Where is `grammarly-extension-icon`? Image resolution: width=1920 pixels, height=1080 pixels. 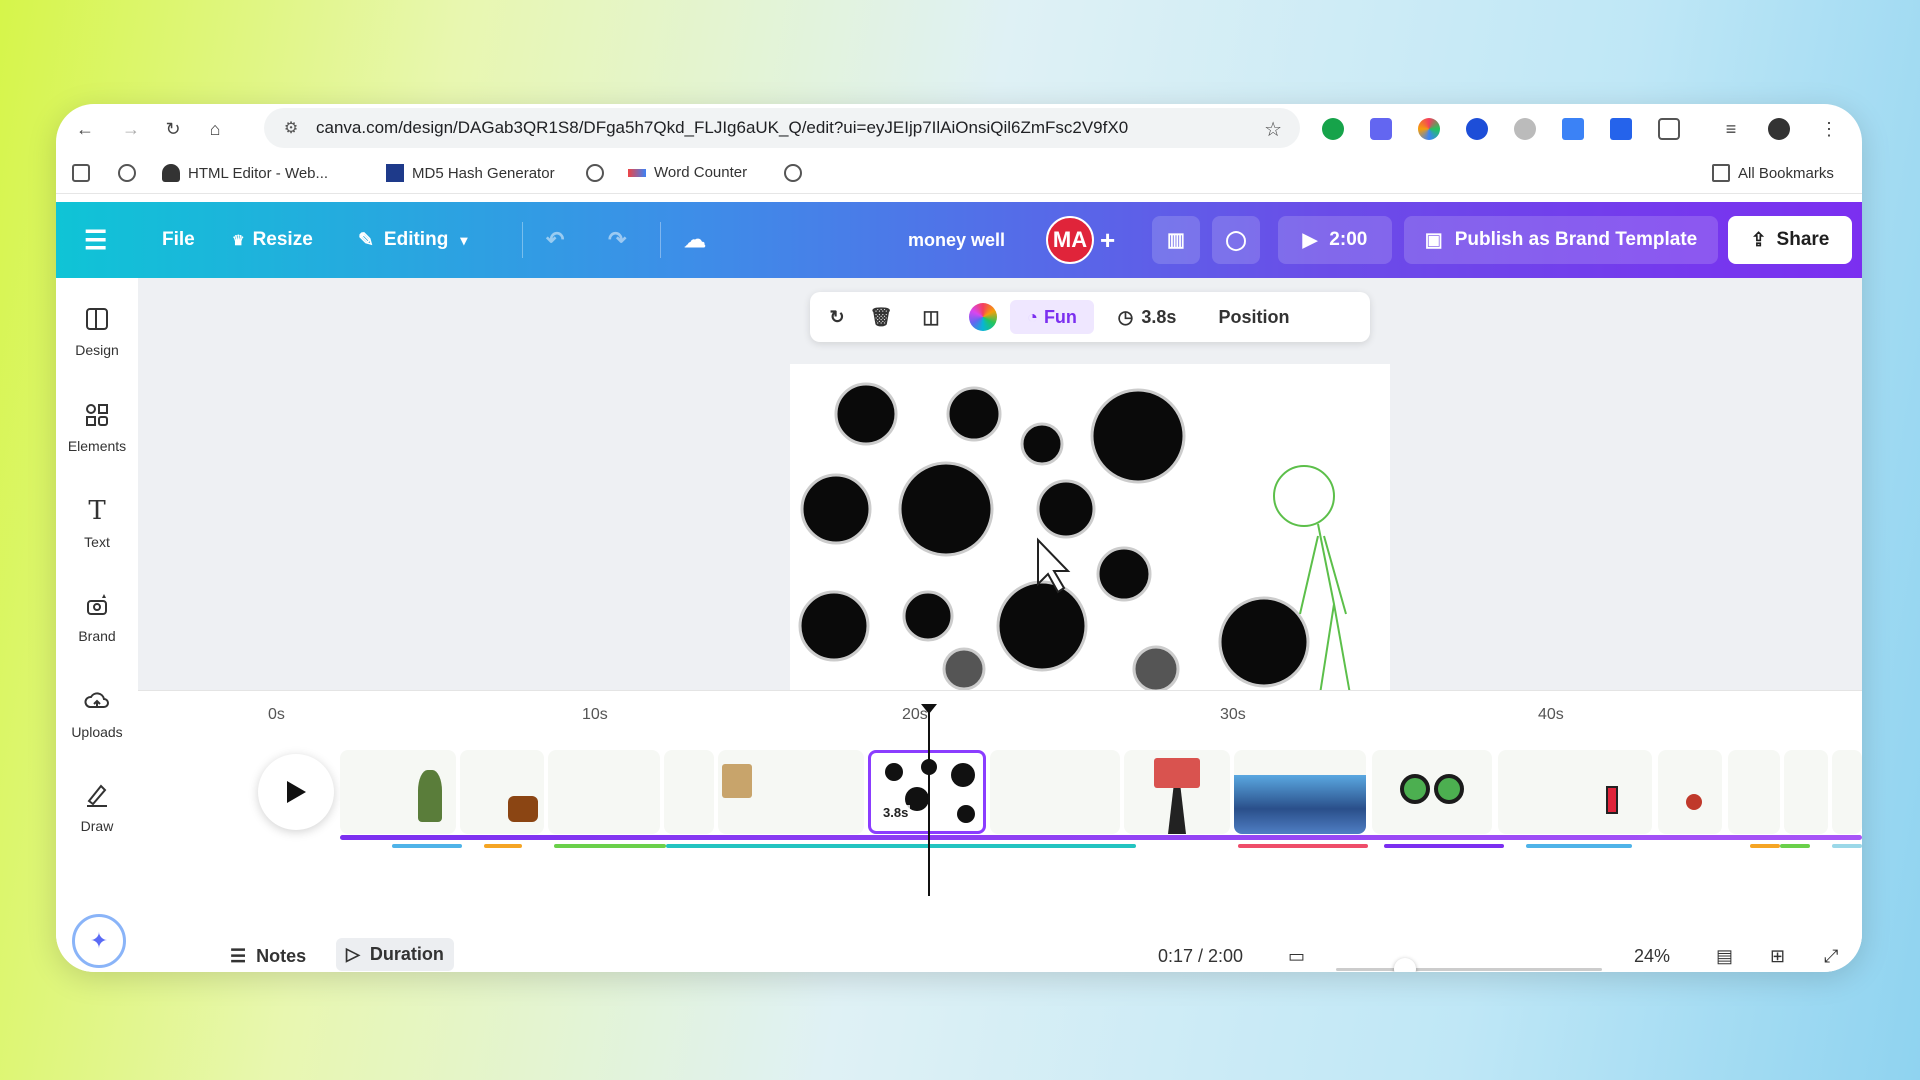
grammarly-extension-icon is located at coordinates (1333, 129).